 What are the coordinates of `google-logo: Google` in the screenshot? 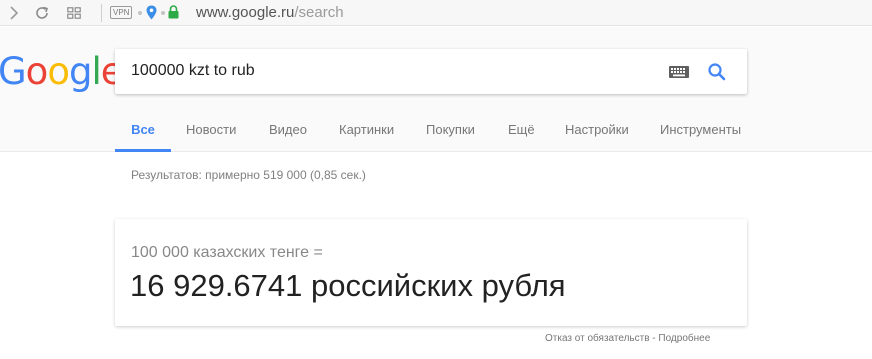 It's located at (61, 72).